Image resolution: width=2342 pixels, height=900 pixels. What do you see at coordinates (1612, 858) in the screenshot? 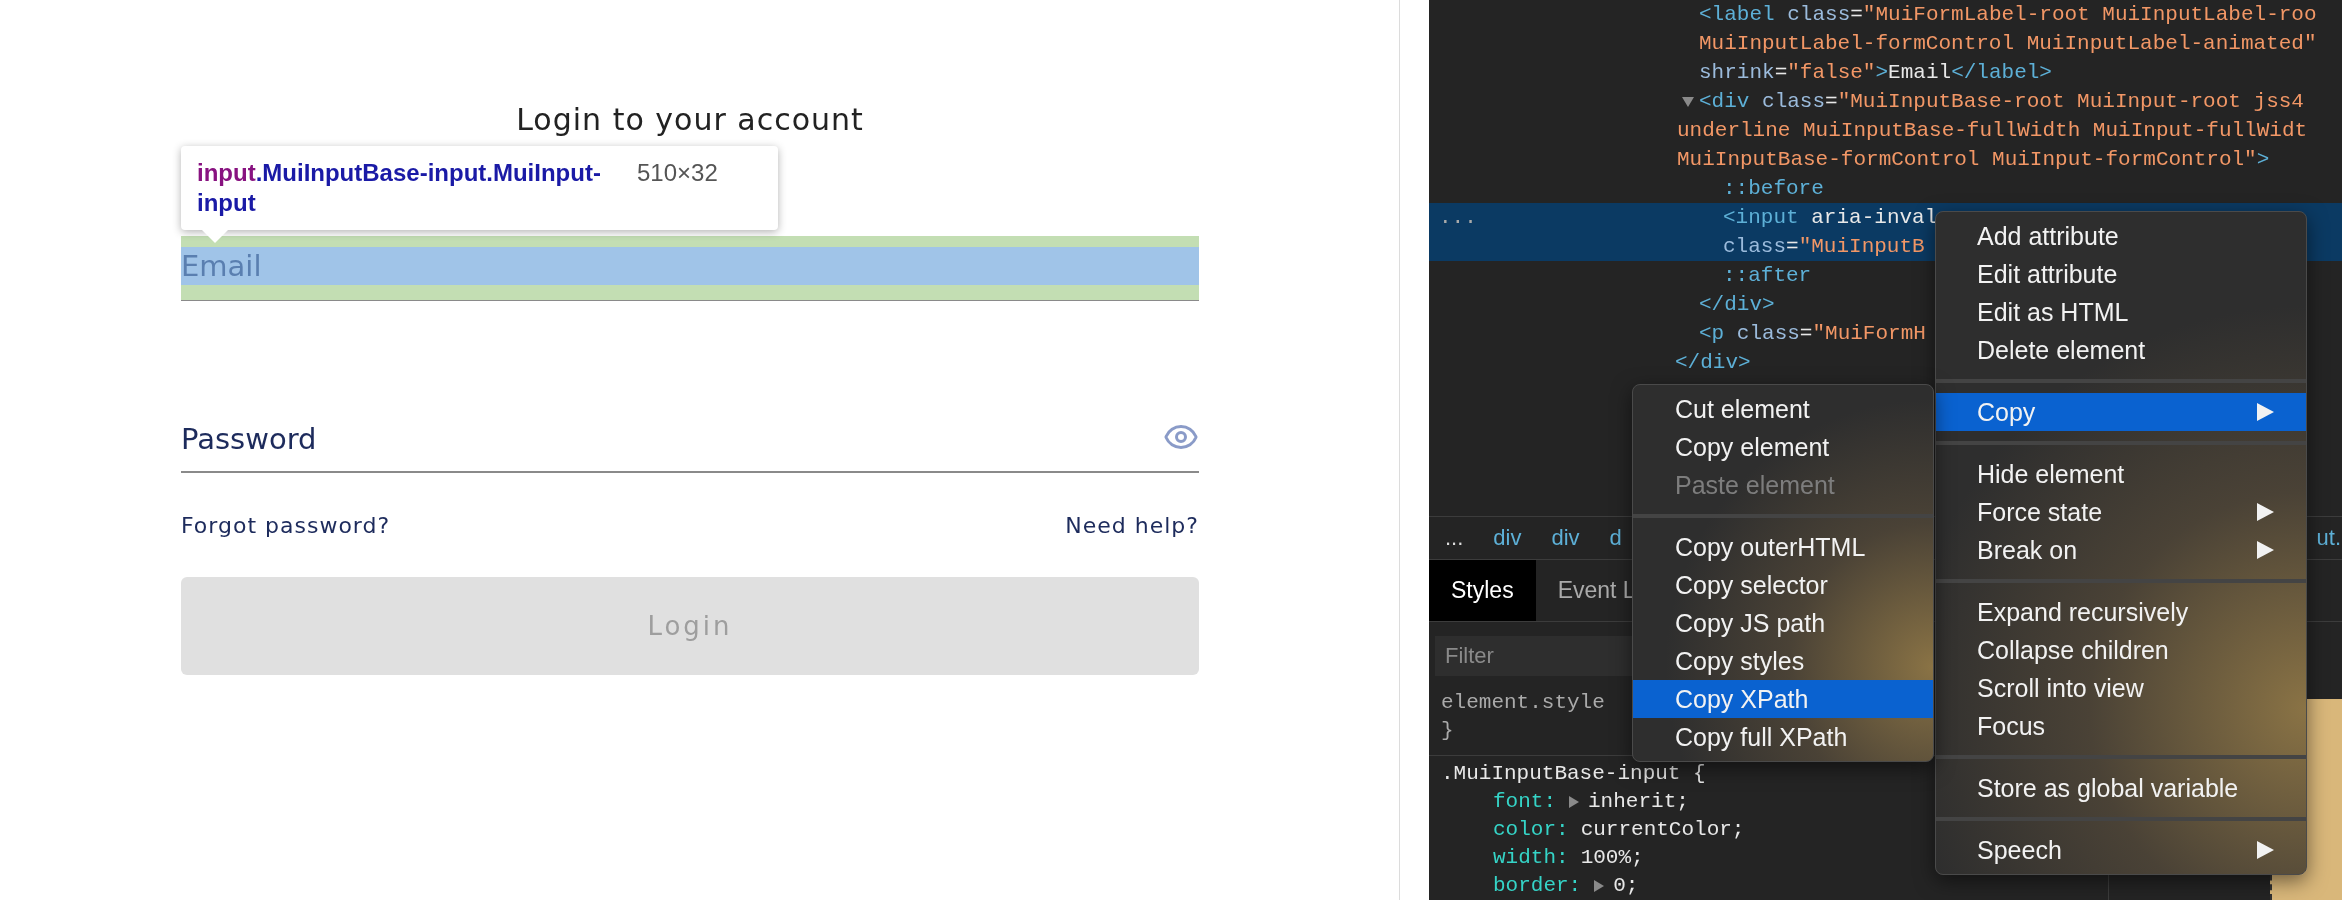
I see `property-value: 100%;` at bounding box center [1612, 858].